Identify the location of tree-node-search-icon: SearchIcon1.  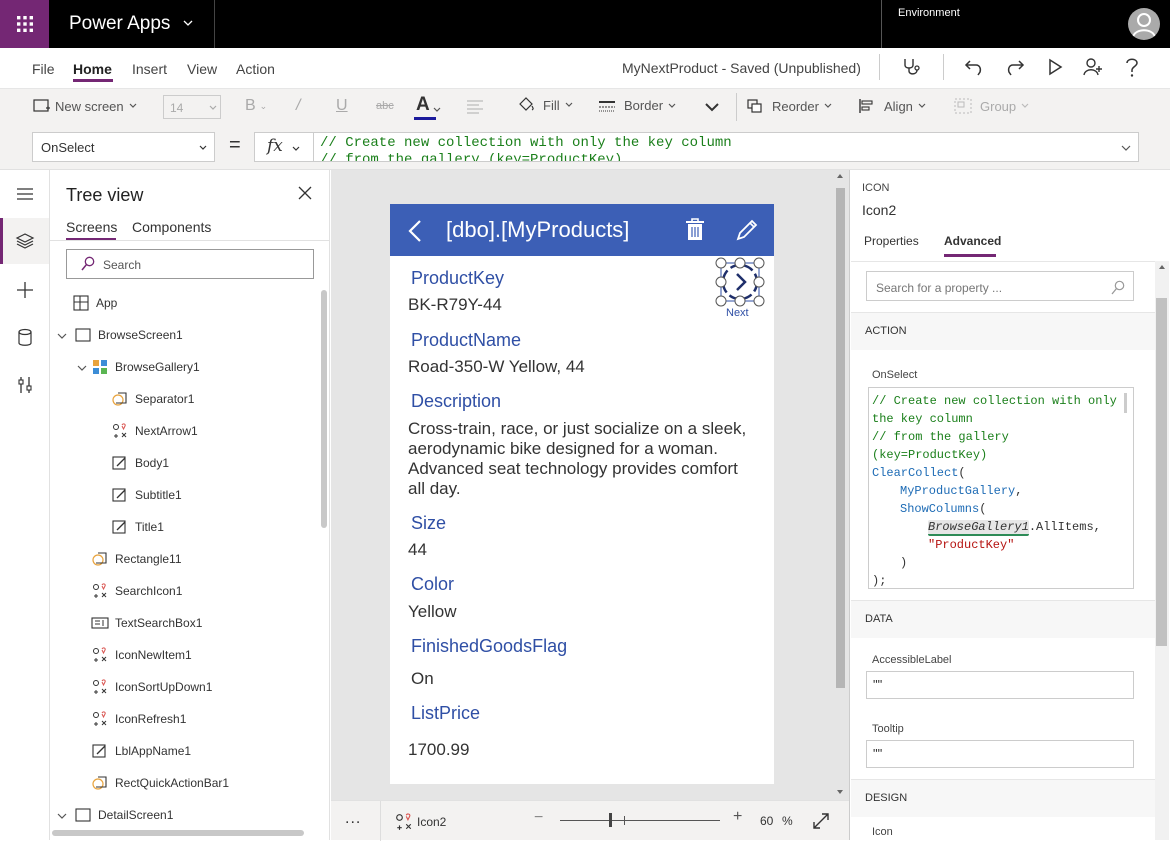
(136, 591).